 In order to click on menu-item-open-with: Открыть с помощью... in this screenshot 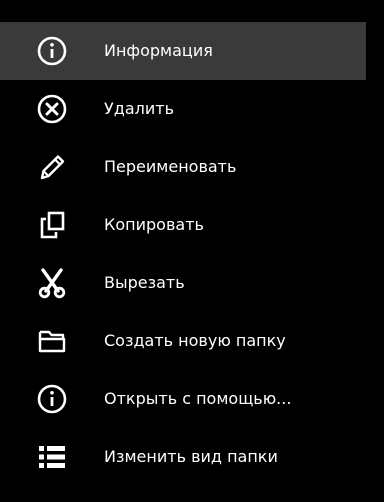, I will do `click(183, 399)`.